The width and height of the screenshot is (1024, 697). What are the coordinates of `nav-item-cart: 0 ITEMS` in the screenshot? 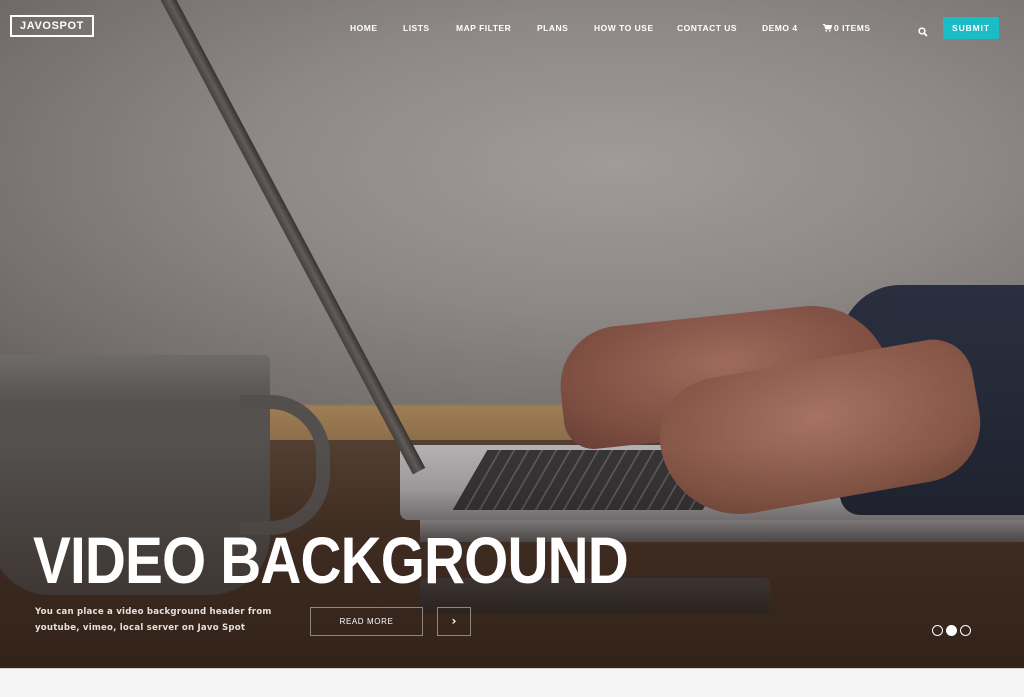 It's located at (847, 28).